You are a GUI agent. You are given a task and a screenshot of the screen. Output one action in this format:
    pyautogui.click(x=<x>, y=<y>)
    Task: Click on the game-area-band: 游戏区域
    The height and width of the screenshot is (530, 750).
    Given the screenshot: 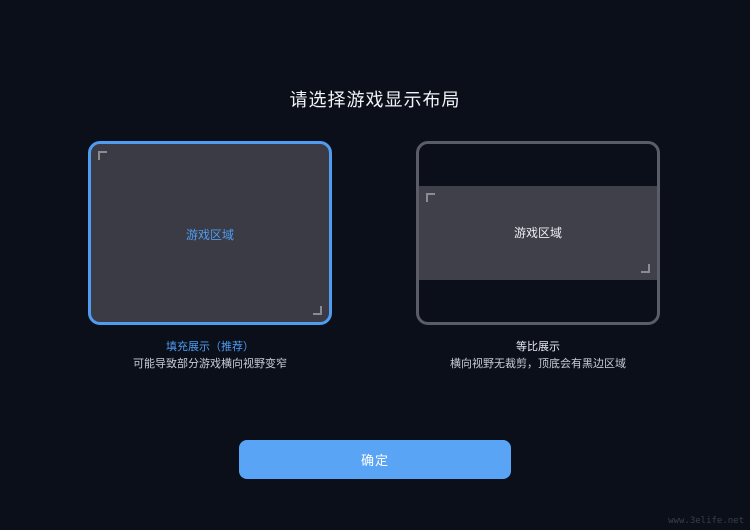 What is the action you would take?
    pyautogui.click(x=538, y=233)
    